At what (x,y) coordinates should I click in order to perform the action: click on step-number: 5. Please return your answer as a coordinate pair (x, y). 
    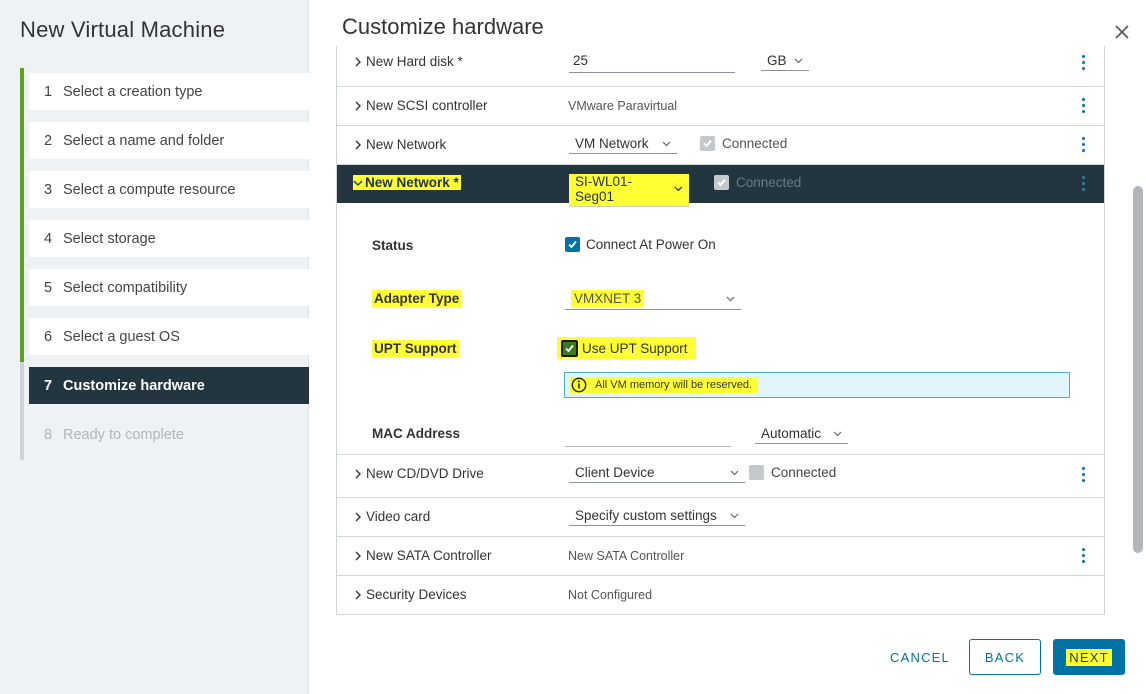
    Looking at the image, I should click on (48, 287).